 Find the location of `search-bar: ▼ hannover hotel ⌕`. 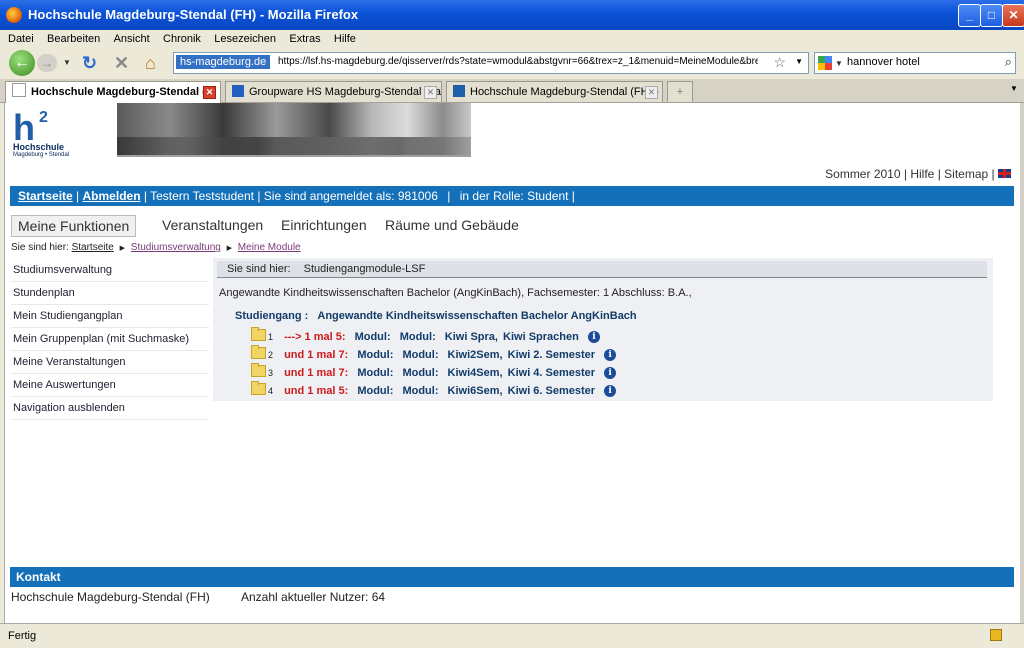

search-bar: ▼ hannover hotel ⌕ is located at coordinates (915, 63).